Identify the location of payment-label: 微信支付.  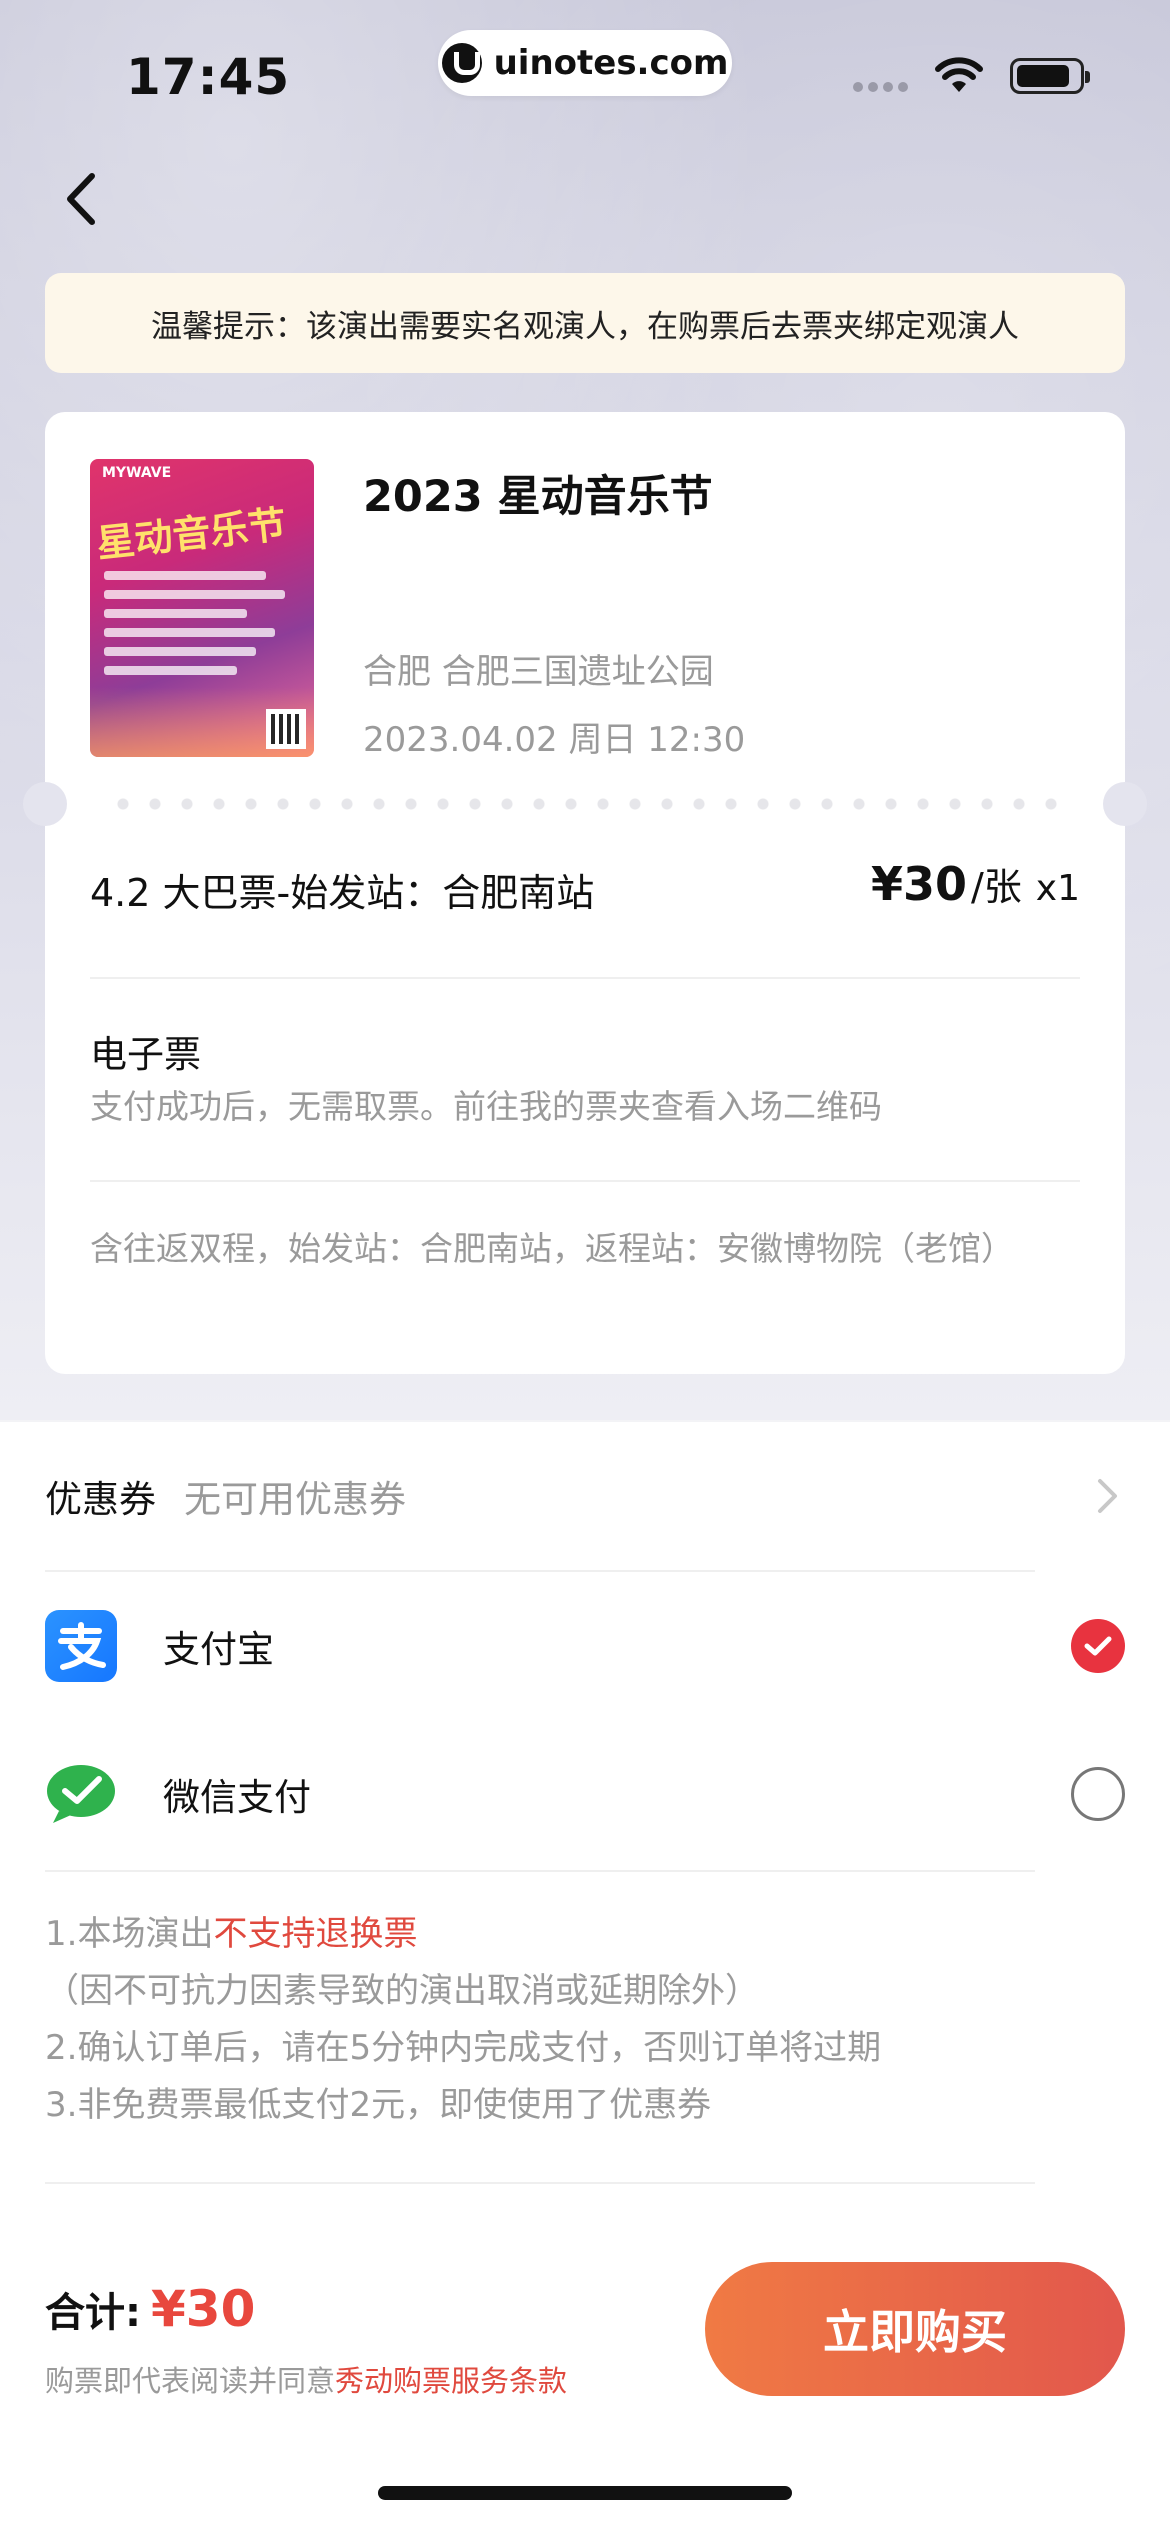
(237, 1797).